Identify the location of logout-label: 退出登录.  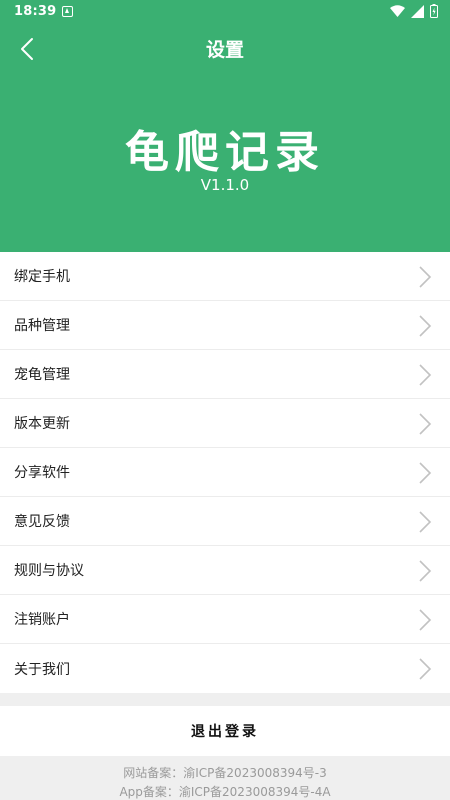
(225, 732).